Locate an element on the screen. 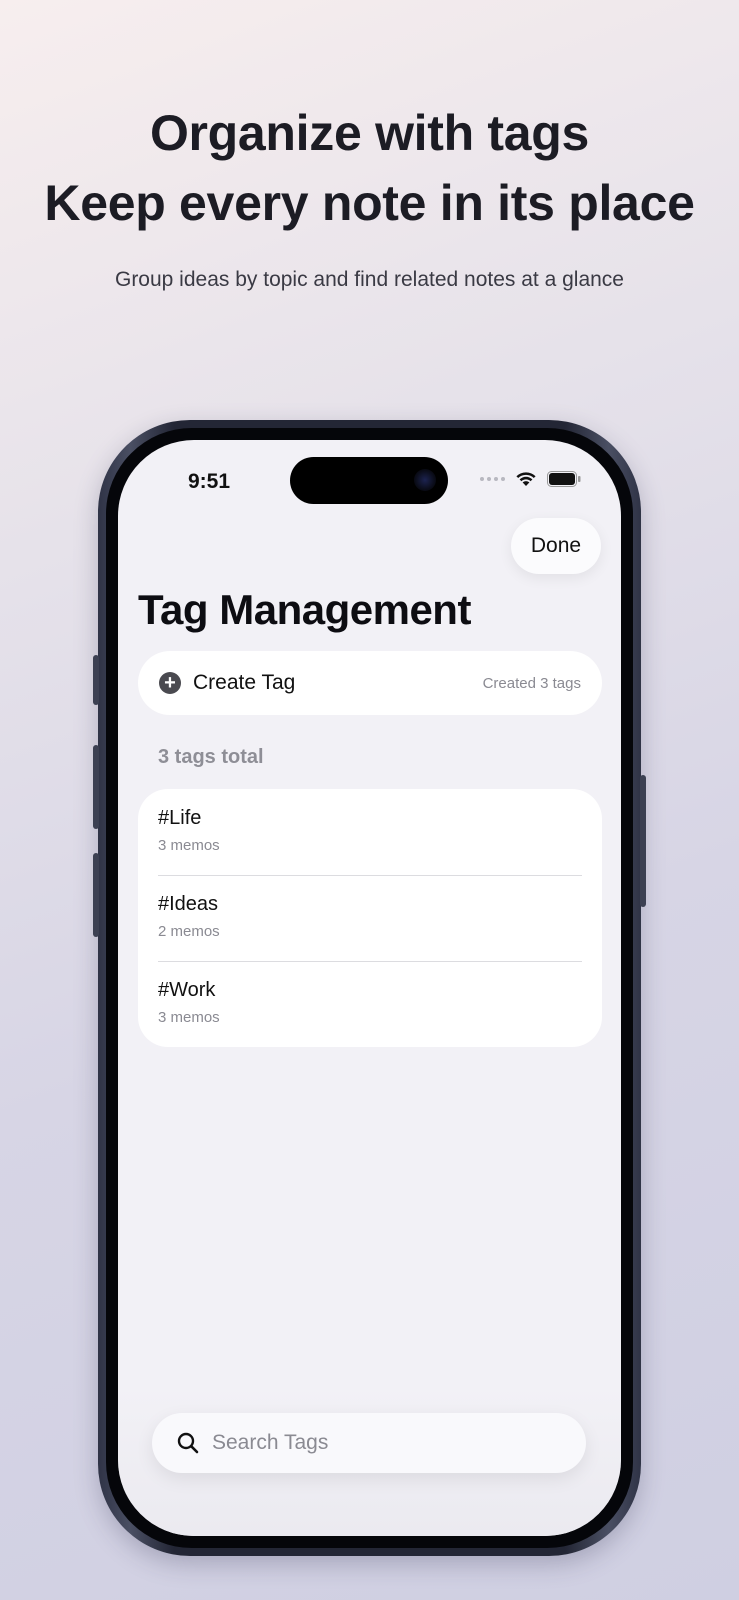  done-button: Done is located at coordinates (556, 546).